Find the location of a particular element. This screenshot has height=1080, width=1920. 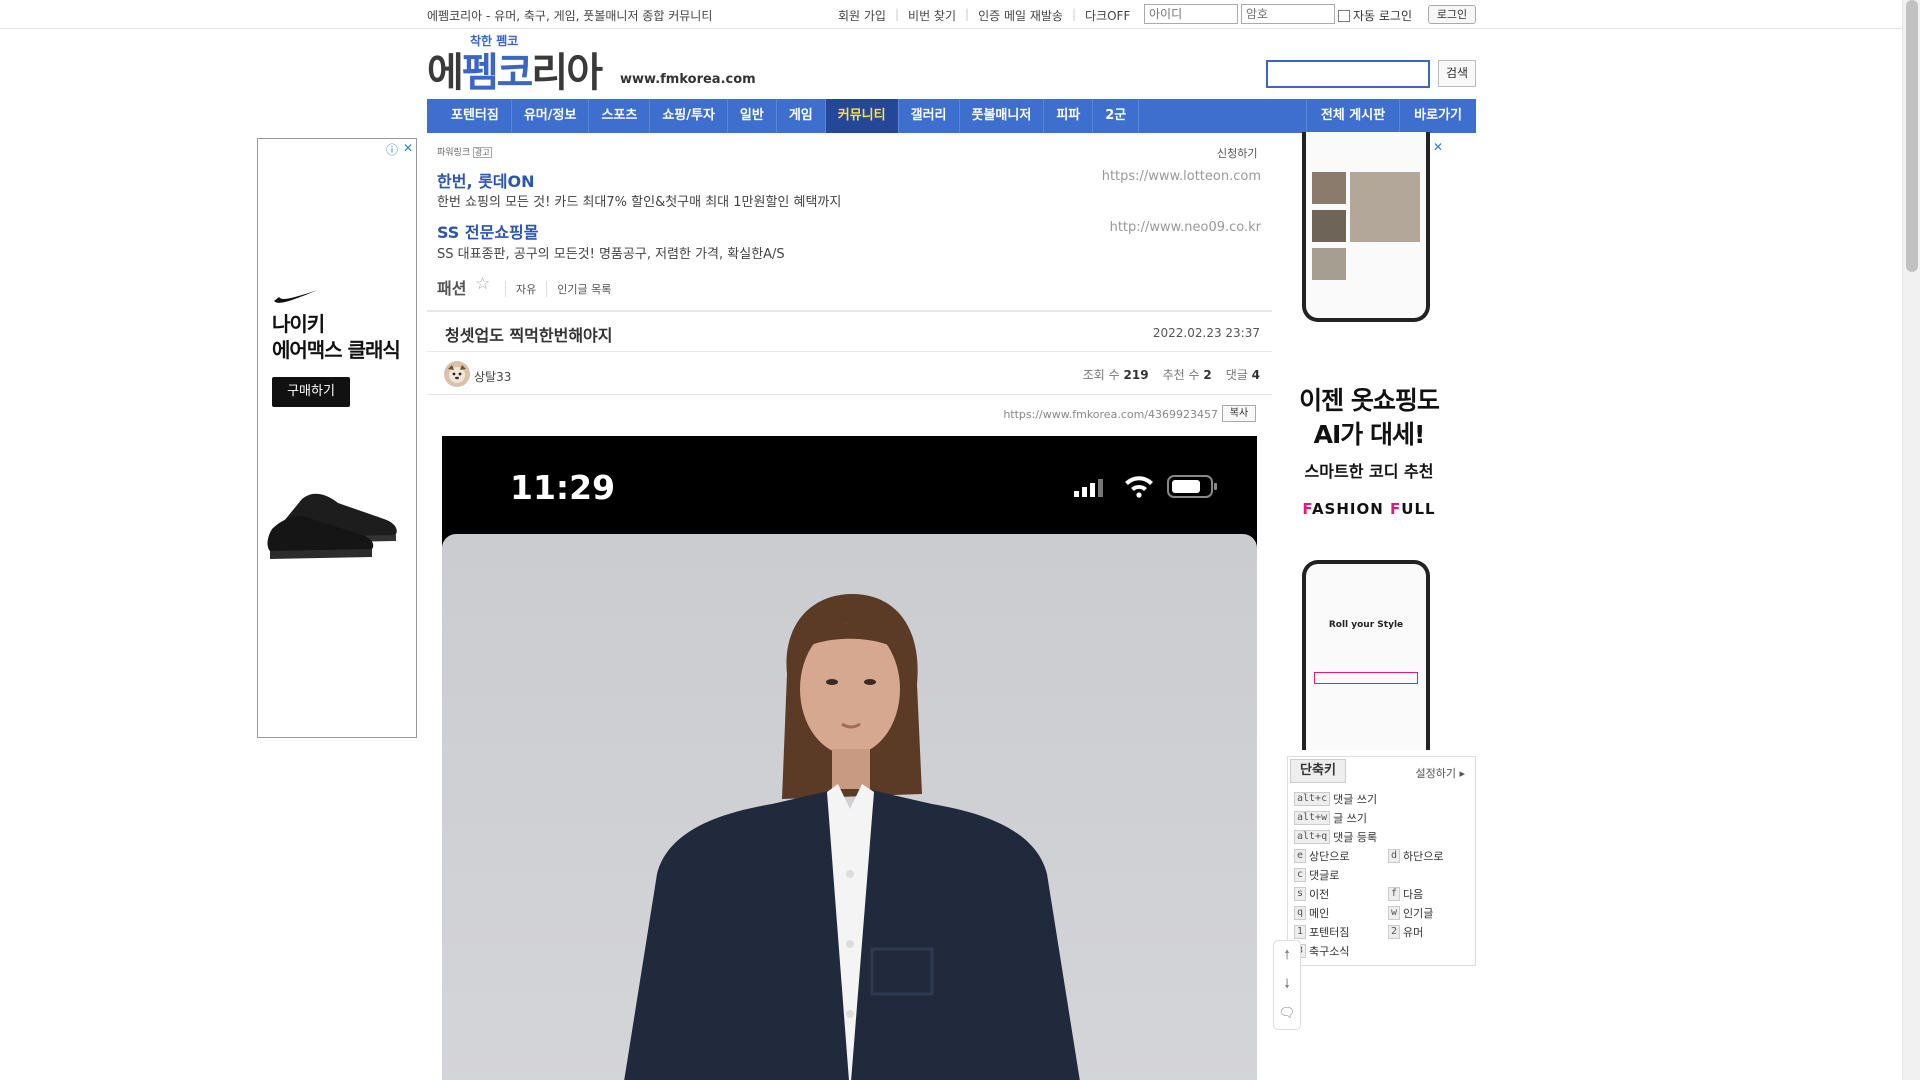

avatar-face-icon is located at coordinates (457, 374).